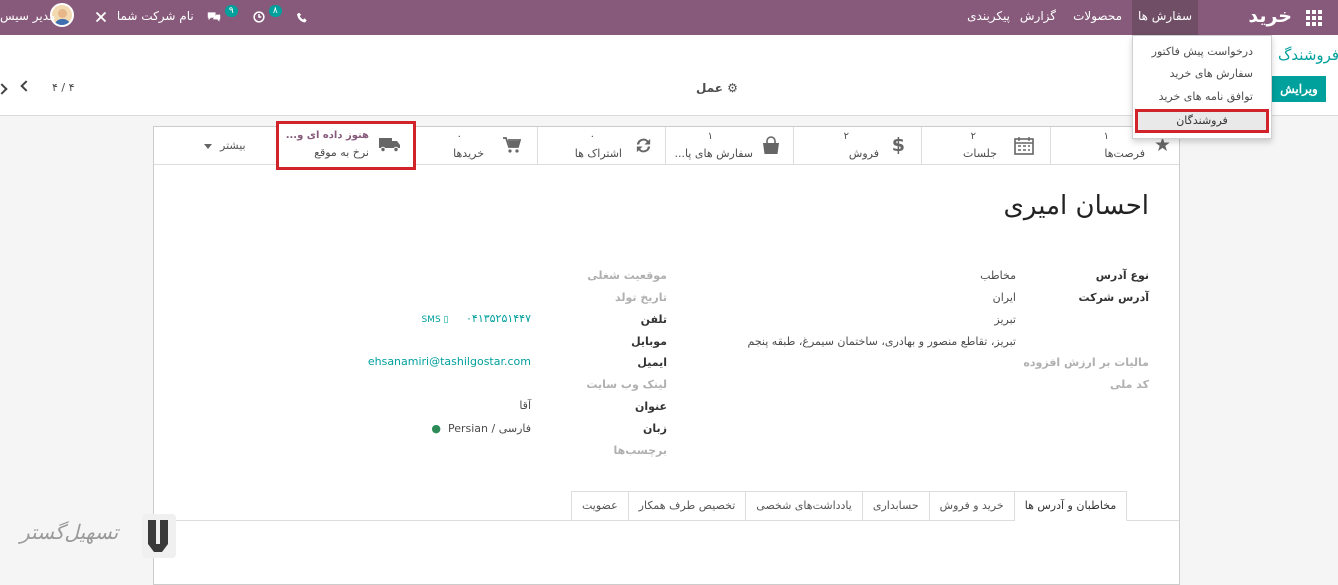 This screenshot has height=585, width=1338. What do you see at coordinates (998, 275) in the screenshot?
I see `address-type-value: مخاطب` at bounding box center [998, 275].